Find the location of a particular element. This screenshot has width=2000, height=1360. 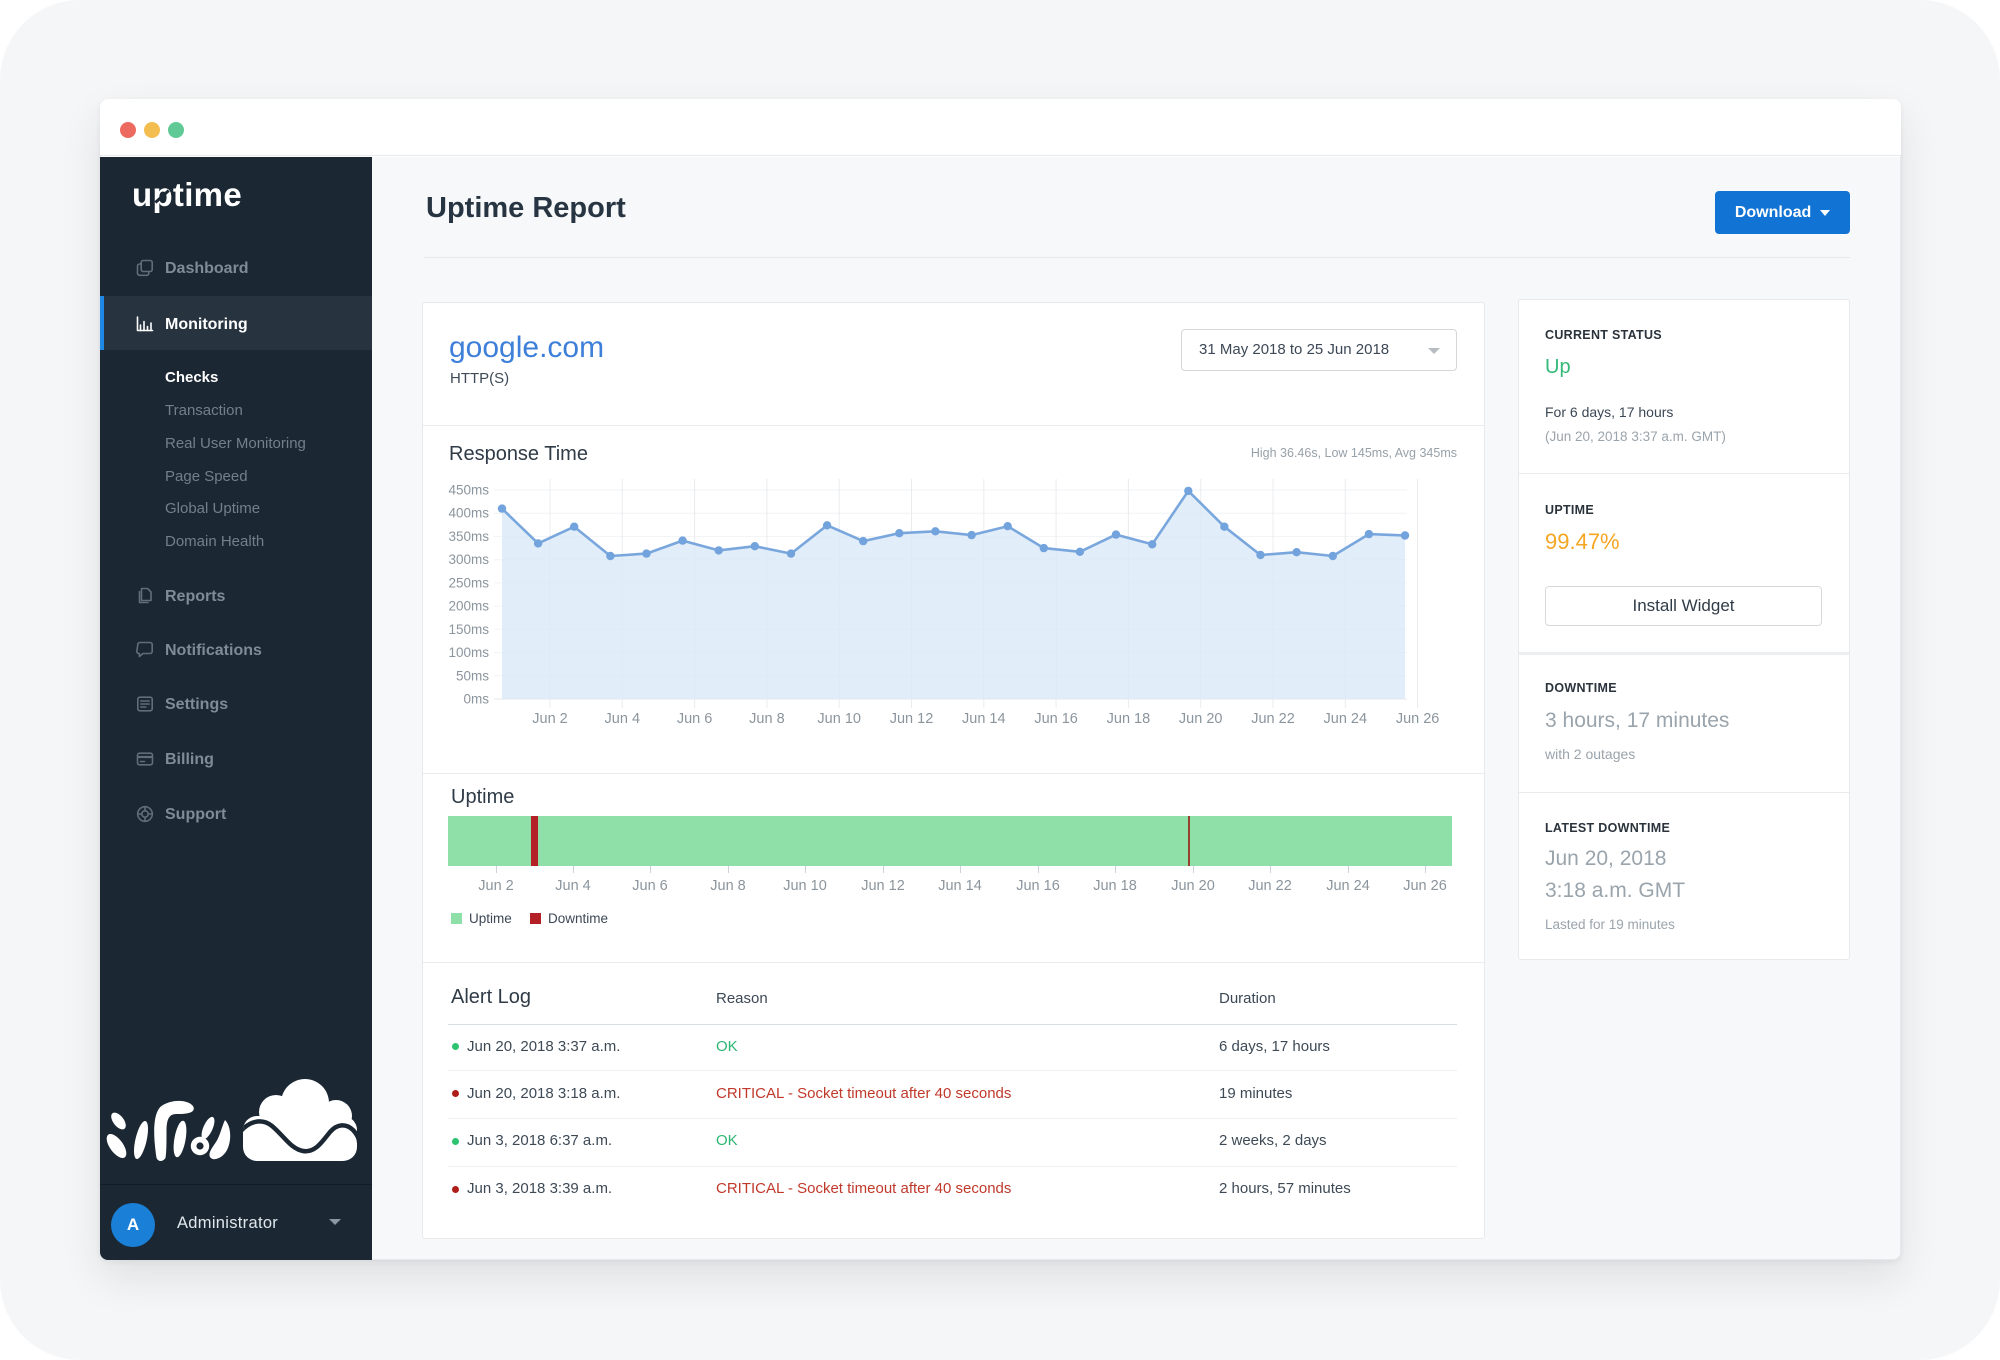

svg-text: 250ms is located at coordinates (468, 582).